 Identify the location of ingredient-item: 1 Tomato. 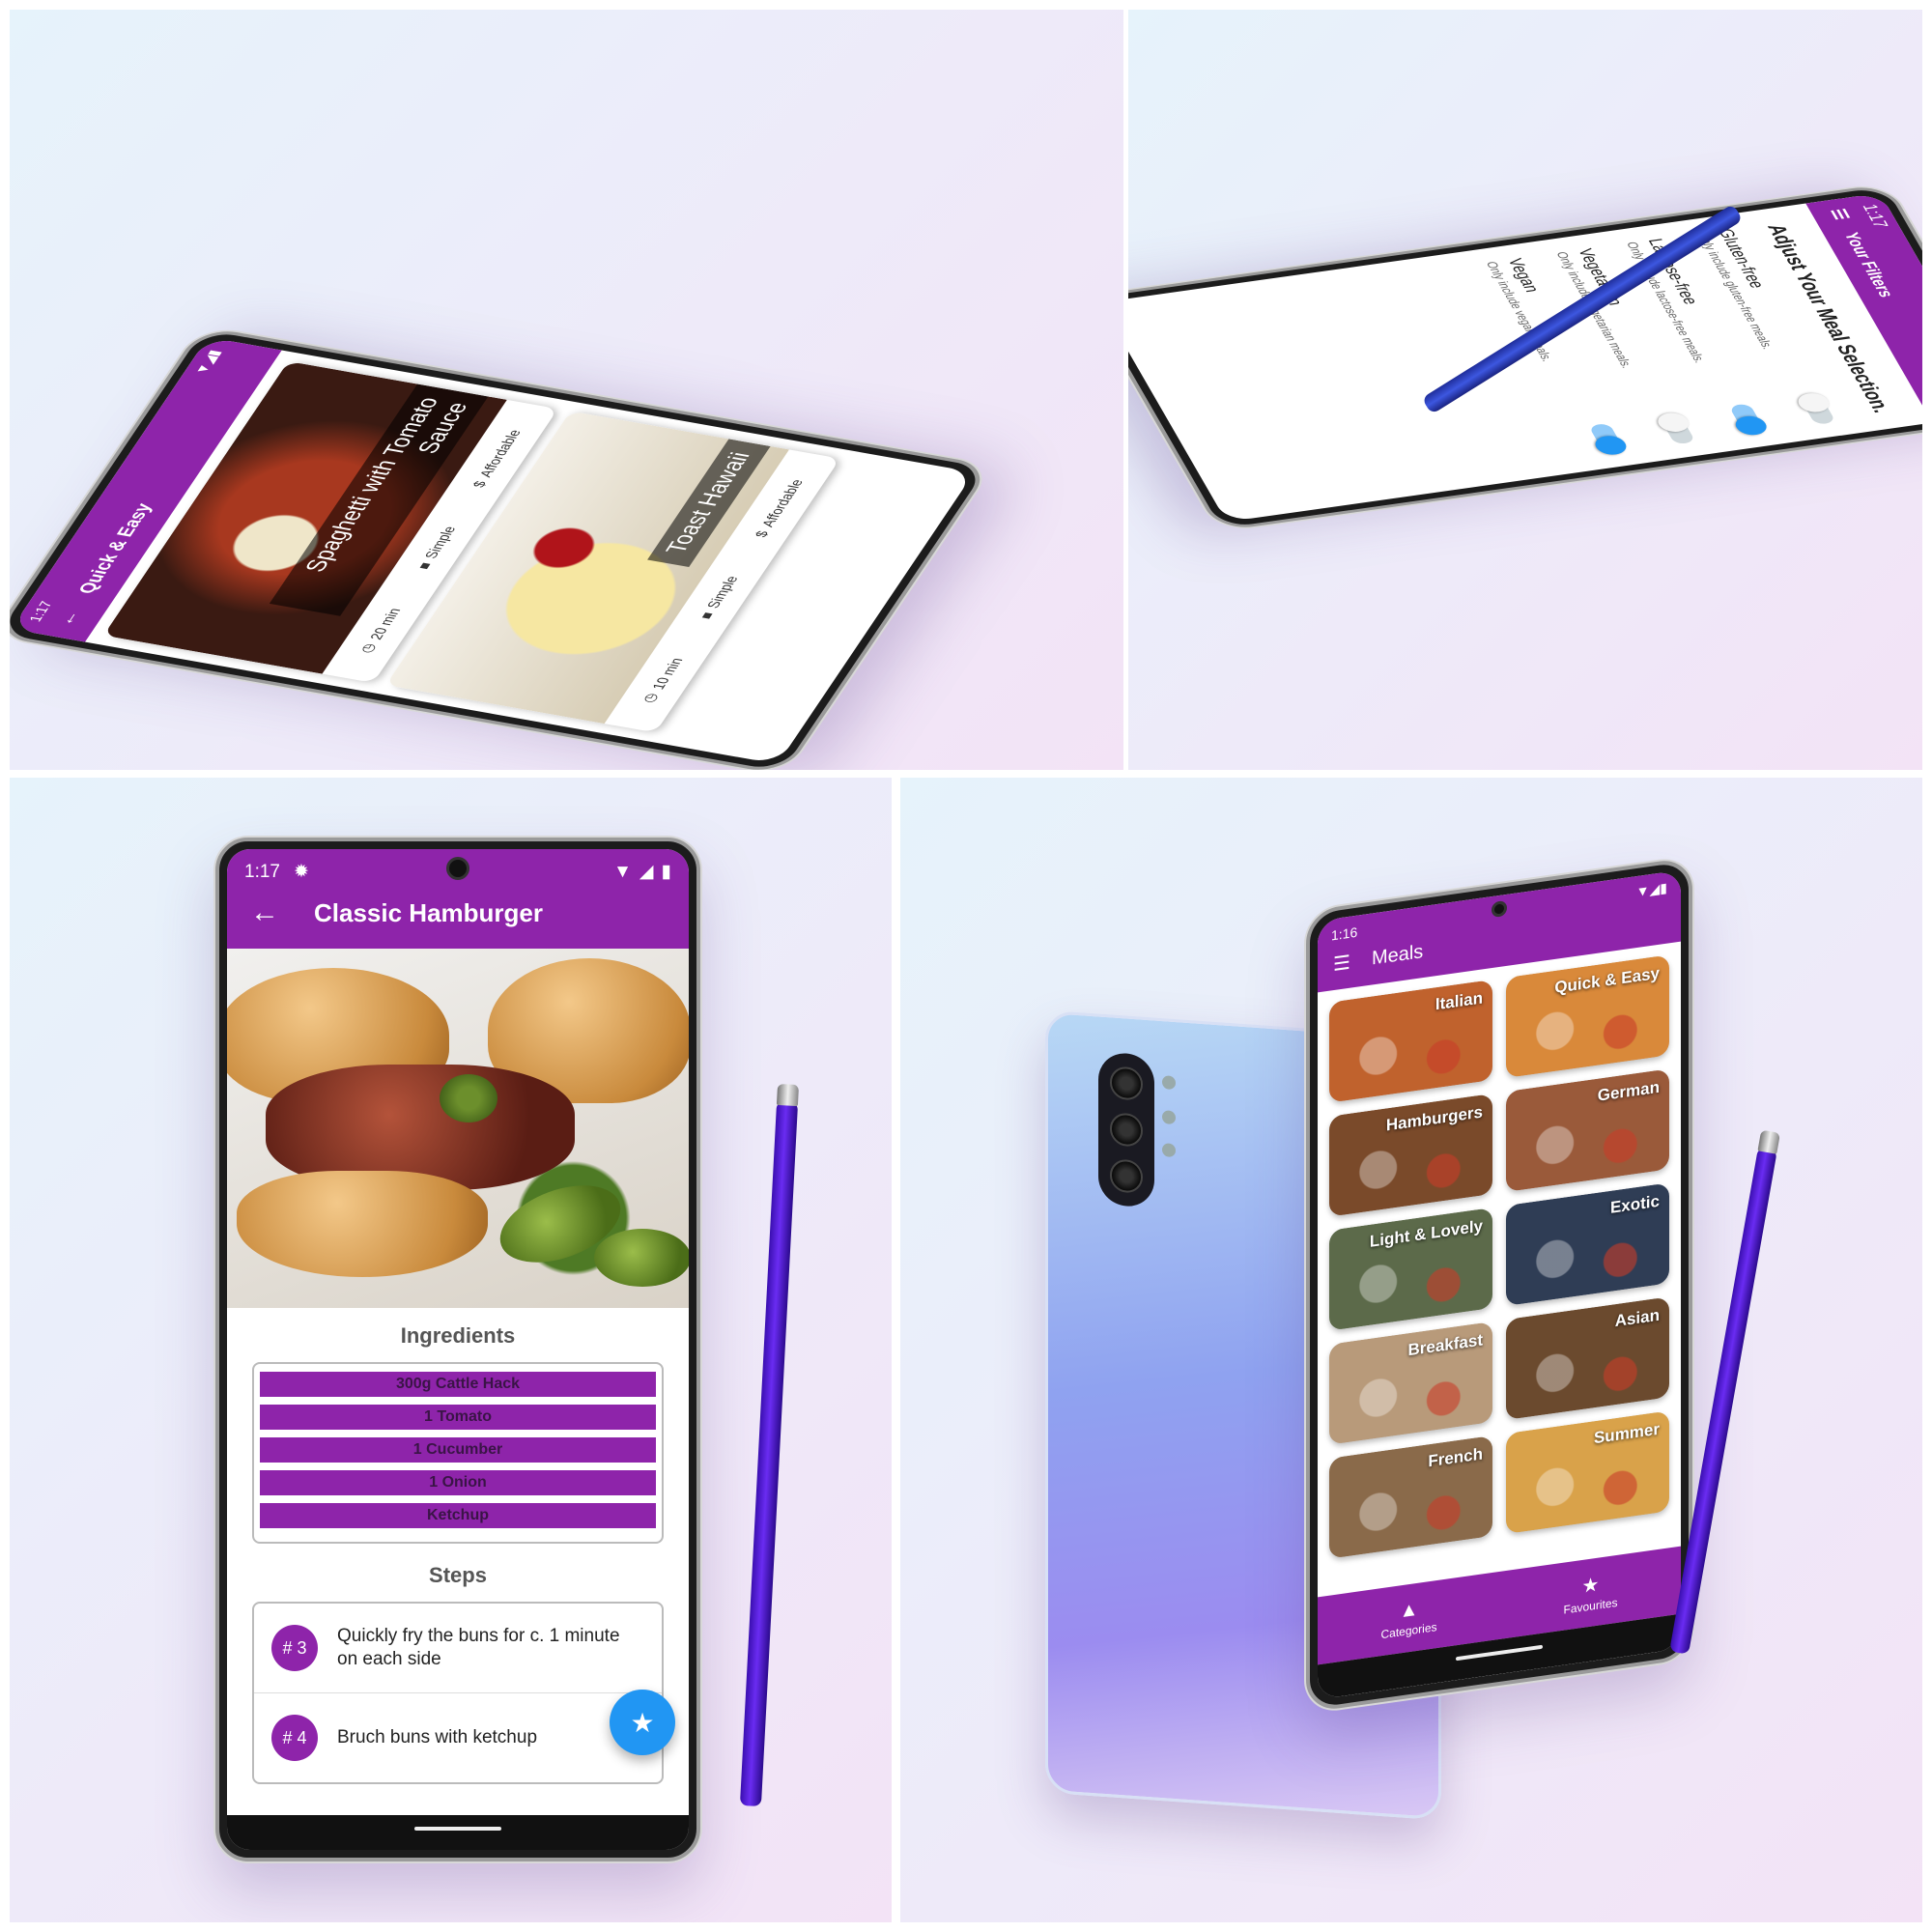
(458, 1417).